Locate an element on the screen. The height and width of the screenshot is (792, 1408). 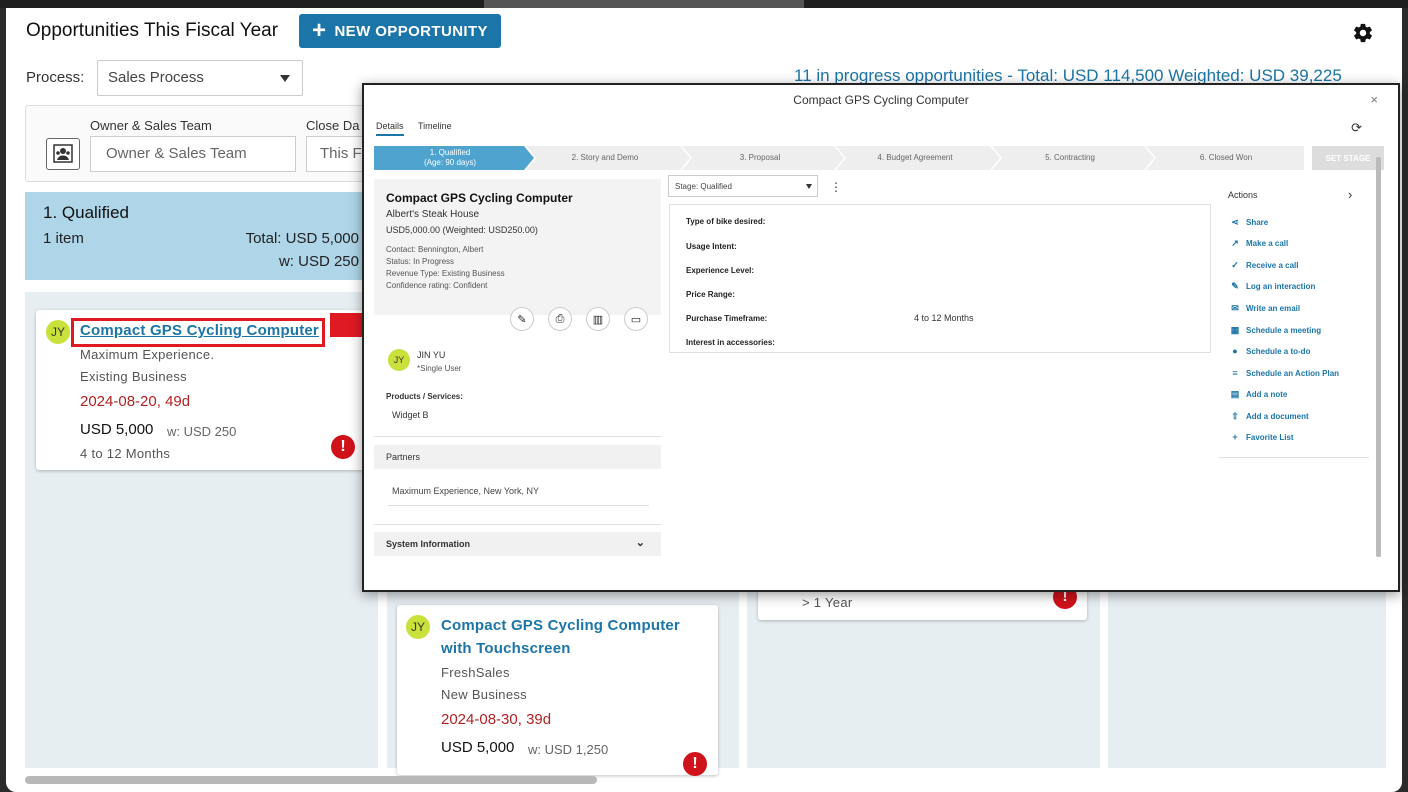
column-total: Total: USD 5,000 is located at coordinates (302, 238).